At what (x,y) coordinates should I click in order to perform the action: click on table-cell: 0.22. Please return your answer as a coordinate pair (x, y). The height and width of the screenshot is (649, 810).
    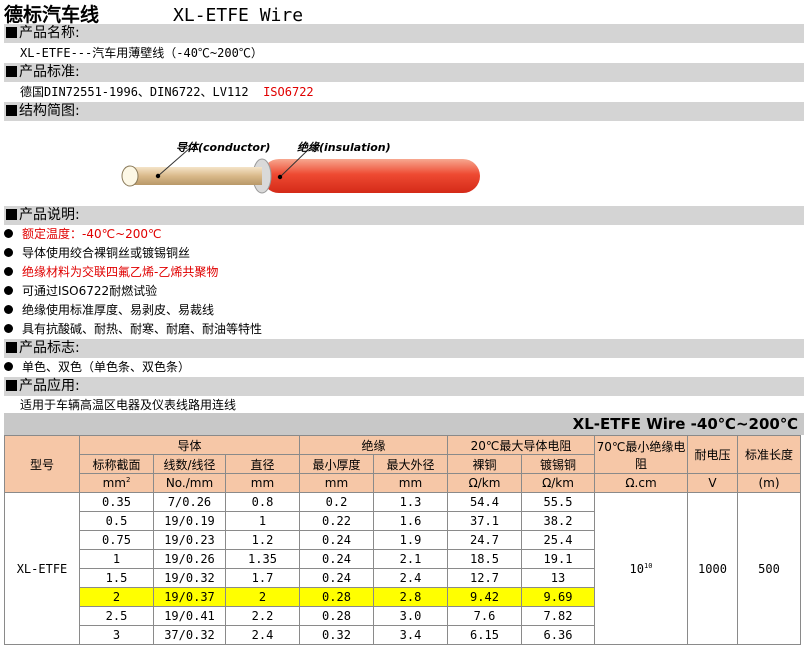
    Looking at the image, I should click on (336, 521).